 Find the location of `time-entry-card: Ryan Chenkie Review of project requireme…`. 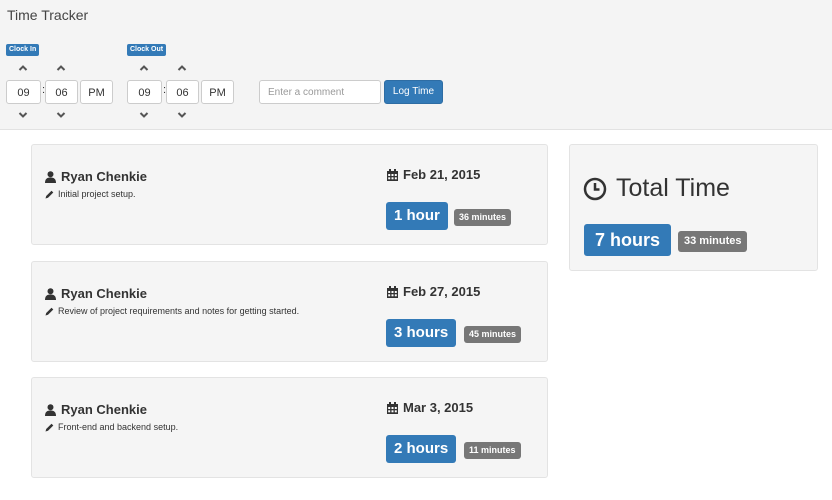

time-entry-card: Ryan Chenkie Review of project requireme… is located at coordinates (289, 311).